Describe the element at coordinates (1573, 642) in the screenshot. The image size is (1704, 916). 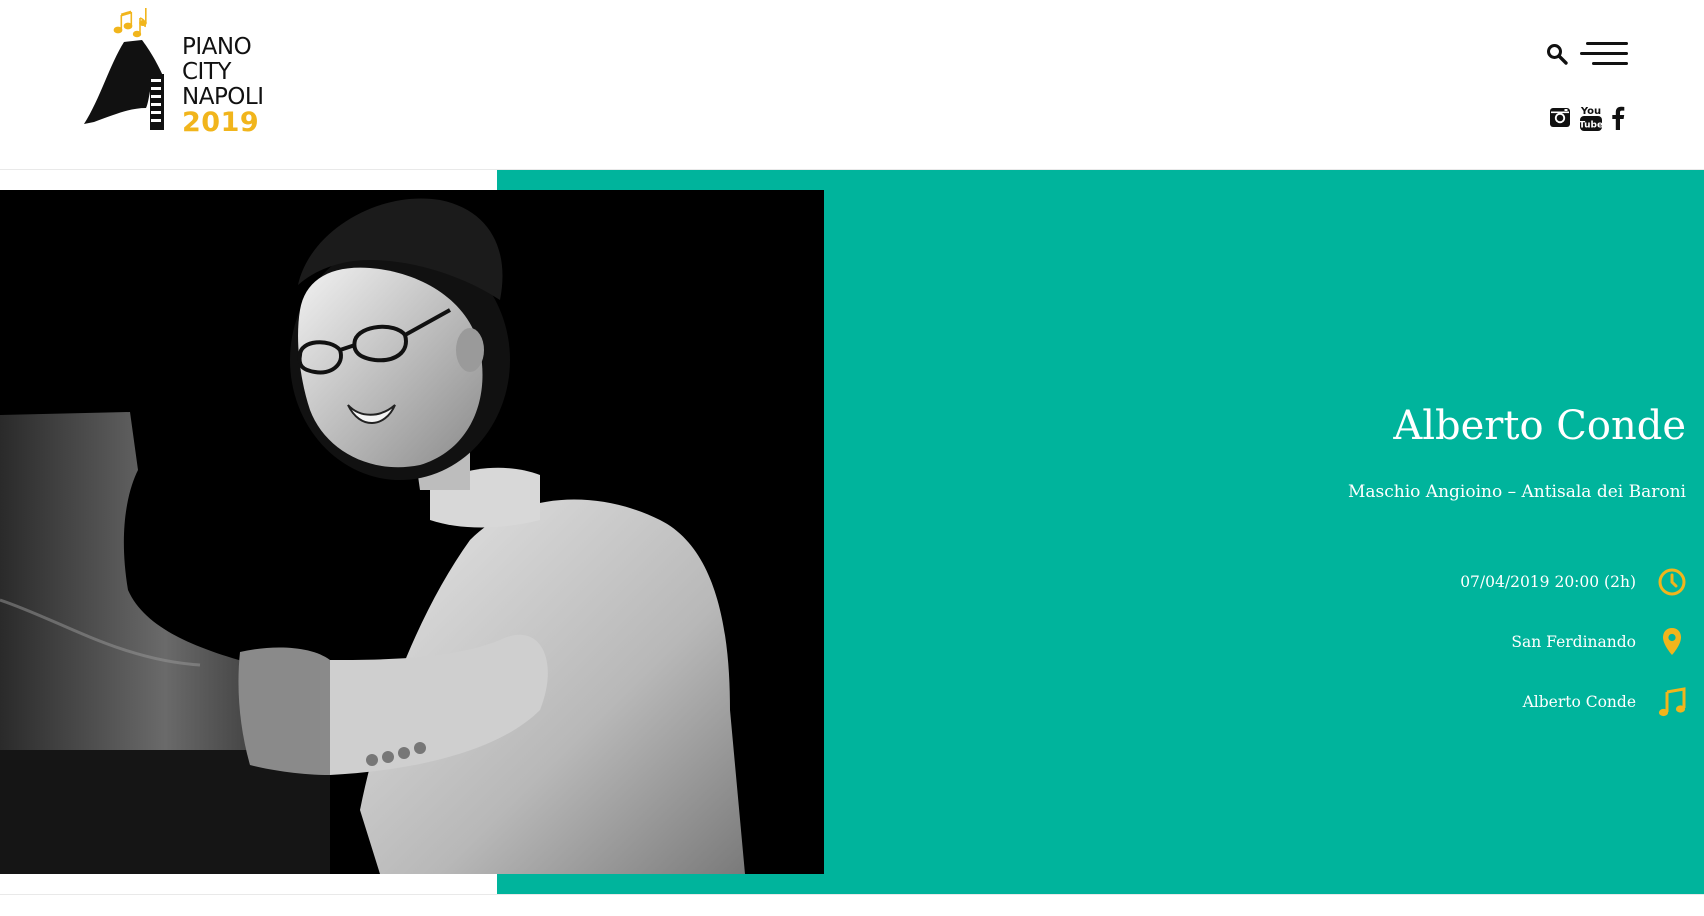
I see `event-district: San Ferdinando` at that location.